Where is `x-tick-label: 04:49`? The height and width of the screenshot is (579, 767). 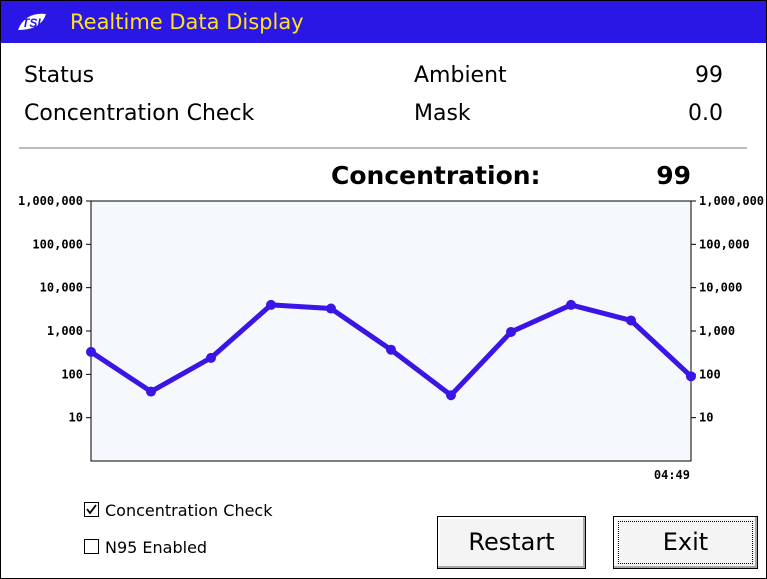
x-tick-label: 04:49 is located at coordinates (672, 475).